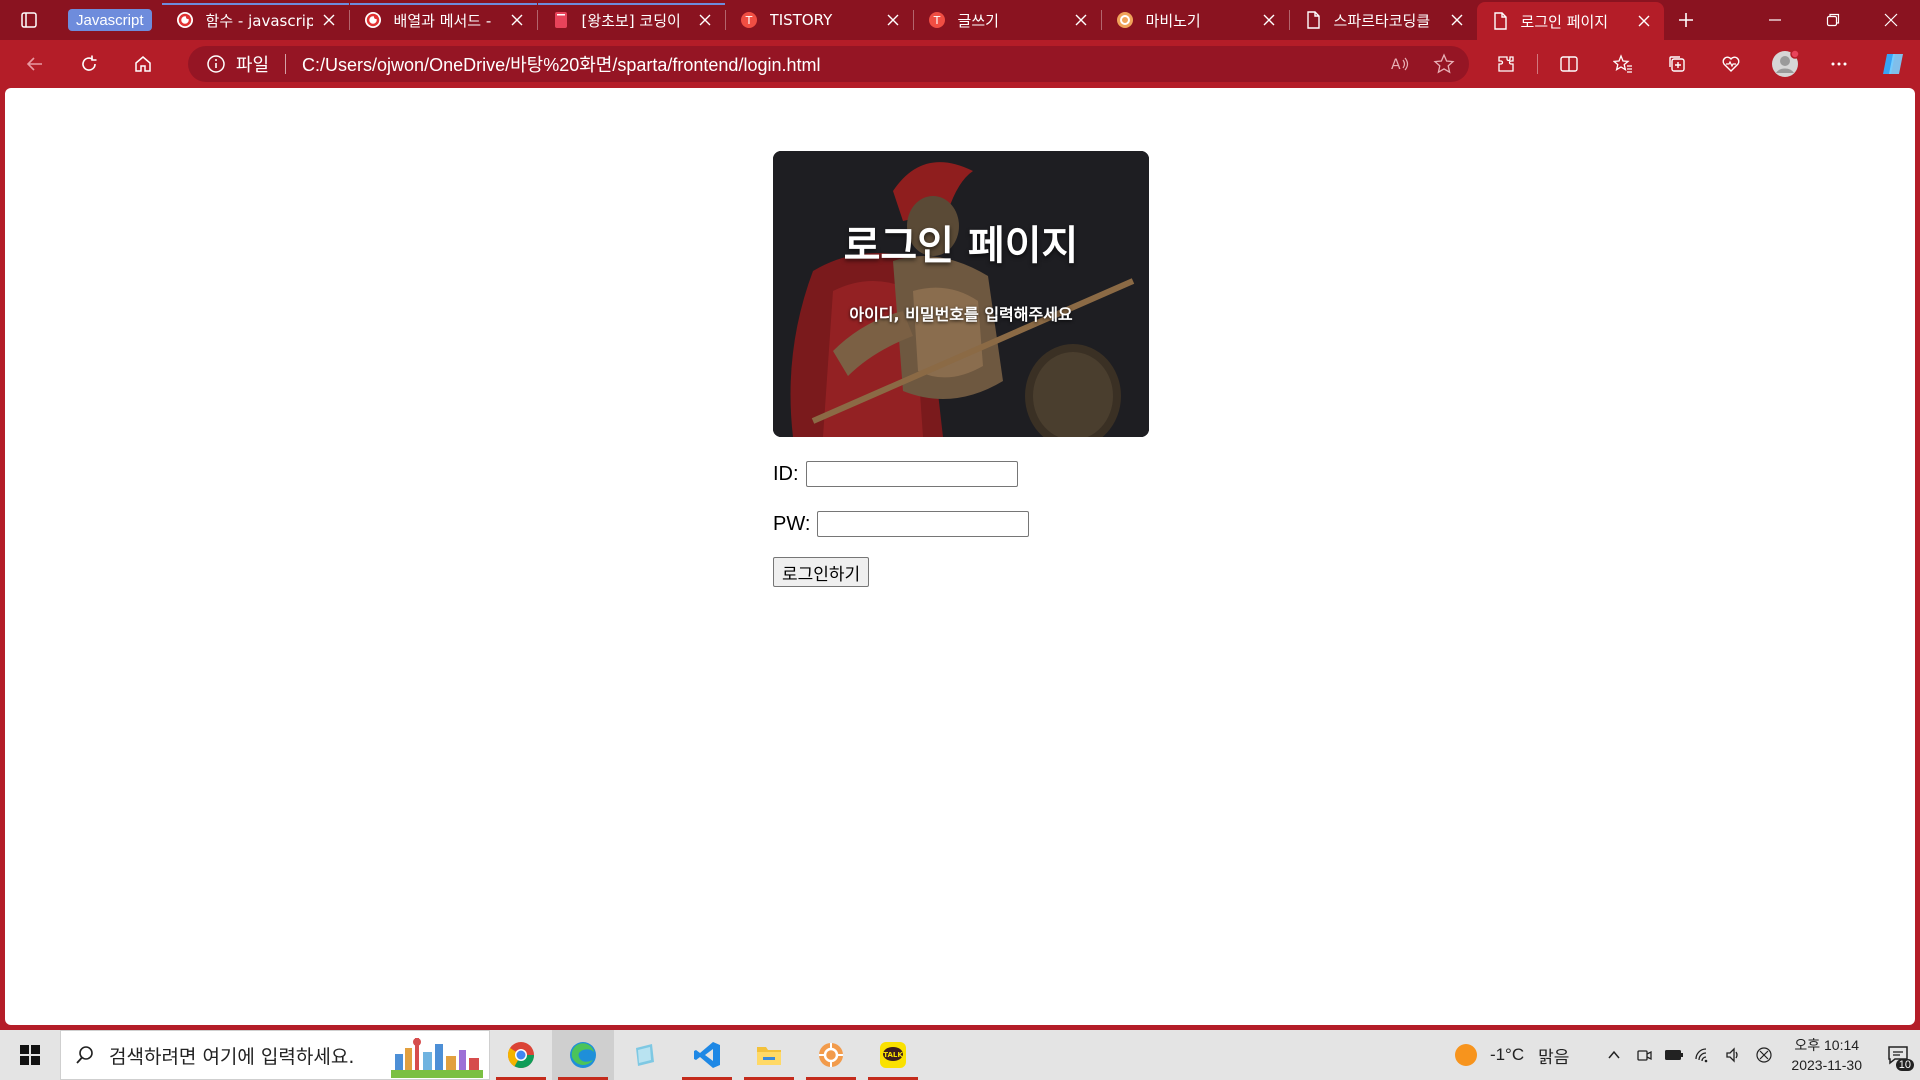 This screenshot has height=1080, width=1920. Describe the element at coordinates (1313, 20) in the screenshot. I see `page-icon` at that location.